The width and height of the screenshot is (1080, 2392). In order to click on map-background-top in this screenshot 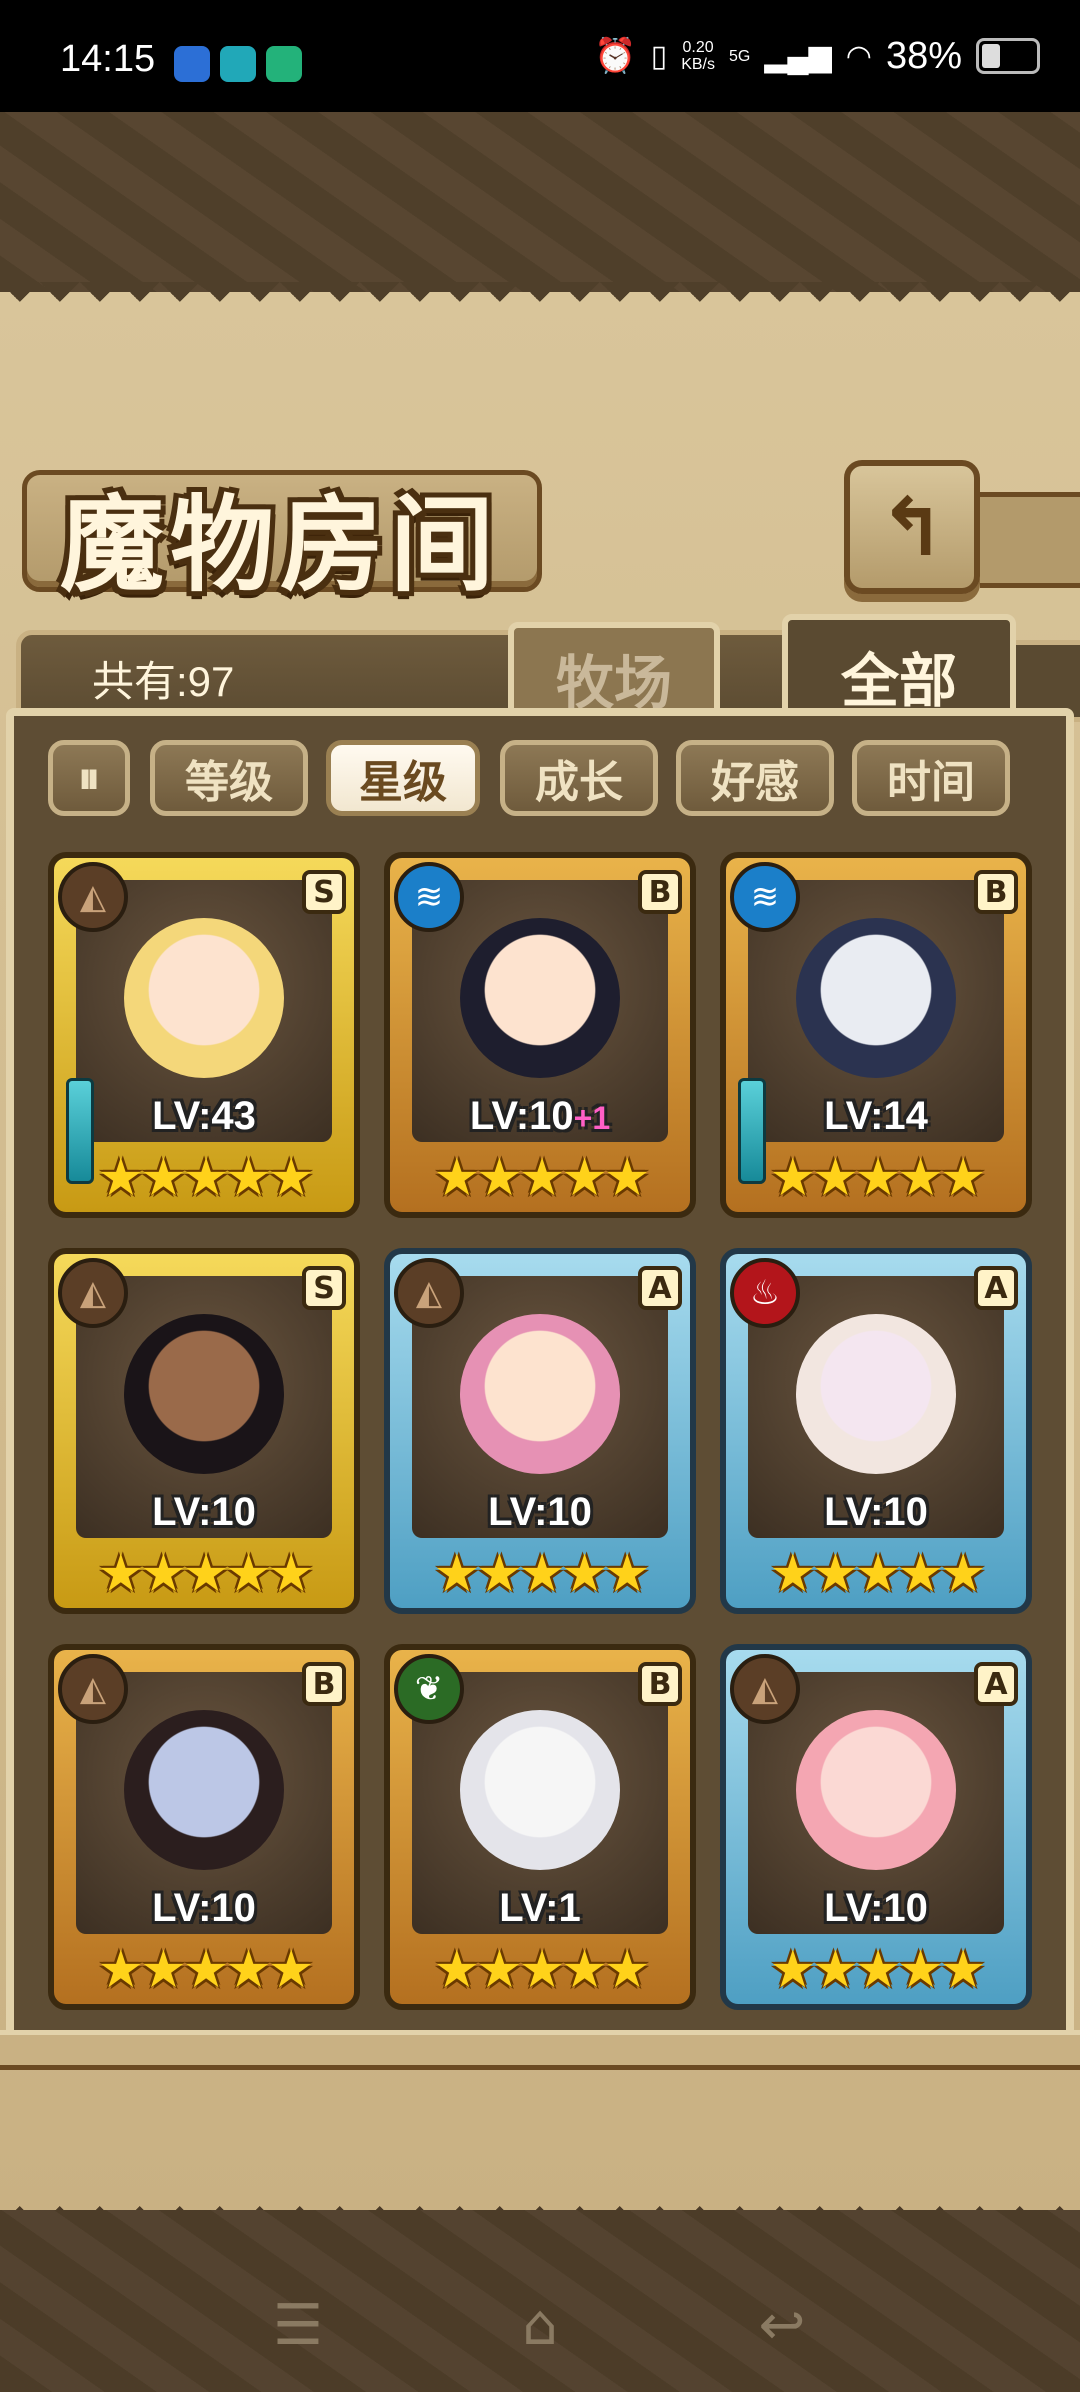, I will do `click(540, 202)`.